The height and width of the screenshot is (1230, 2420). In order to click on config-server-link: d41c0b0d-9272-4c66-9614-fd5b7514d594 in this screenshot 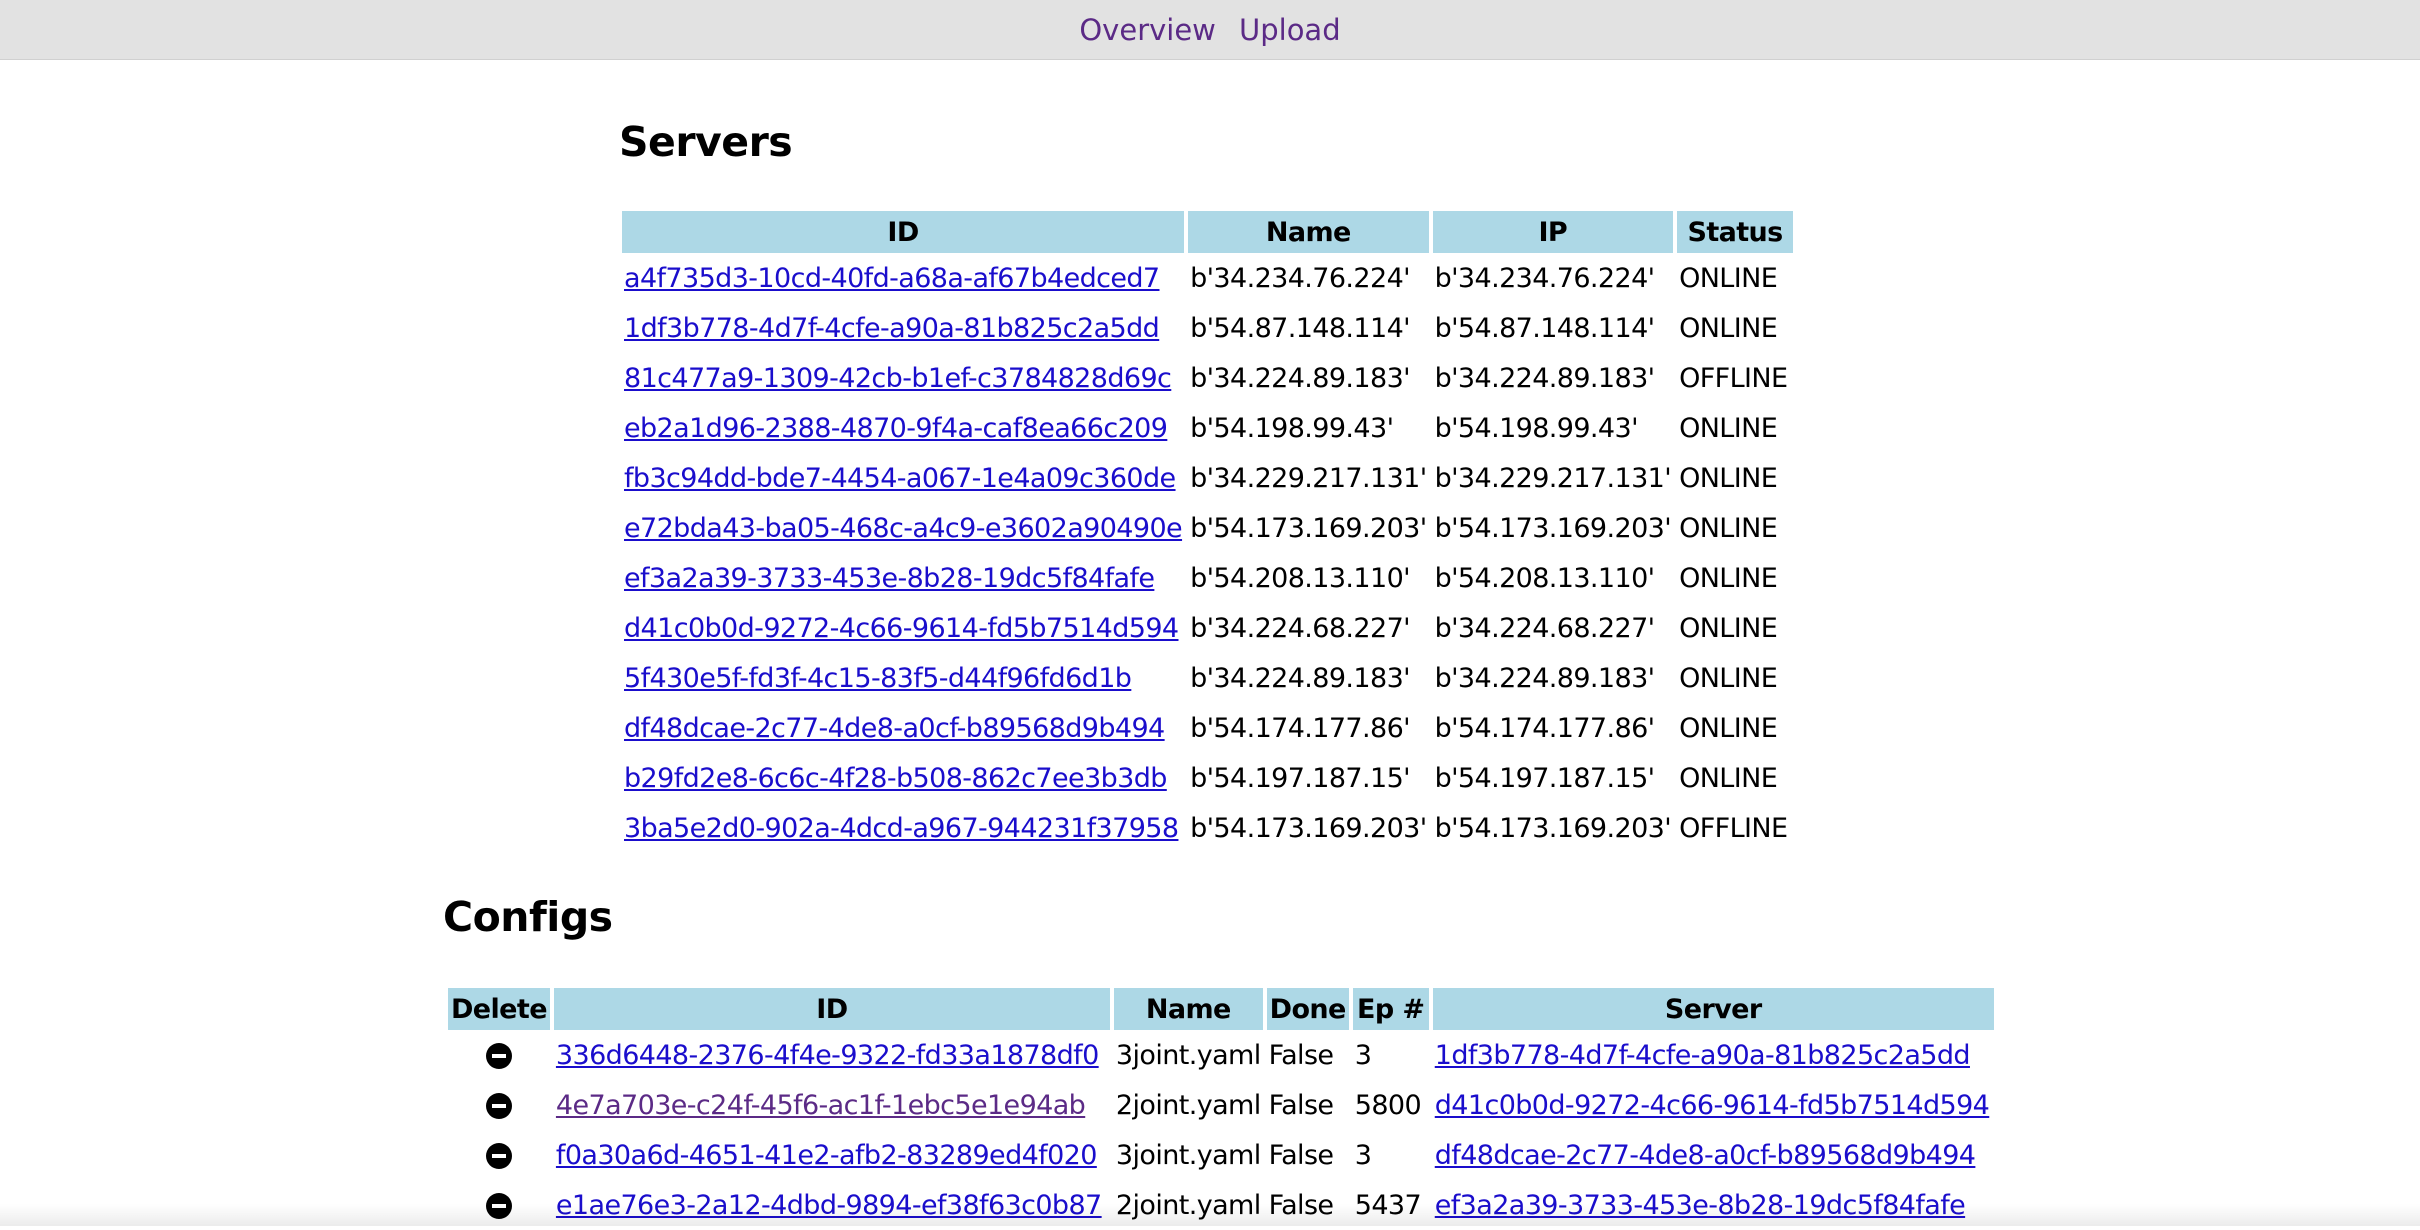, I will do `click(1712, 1105)`.